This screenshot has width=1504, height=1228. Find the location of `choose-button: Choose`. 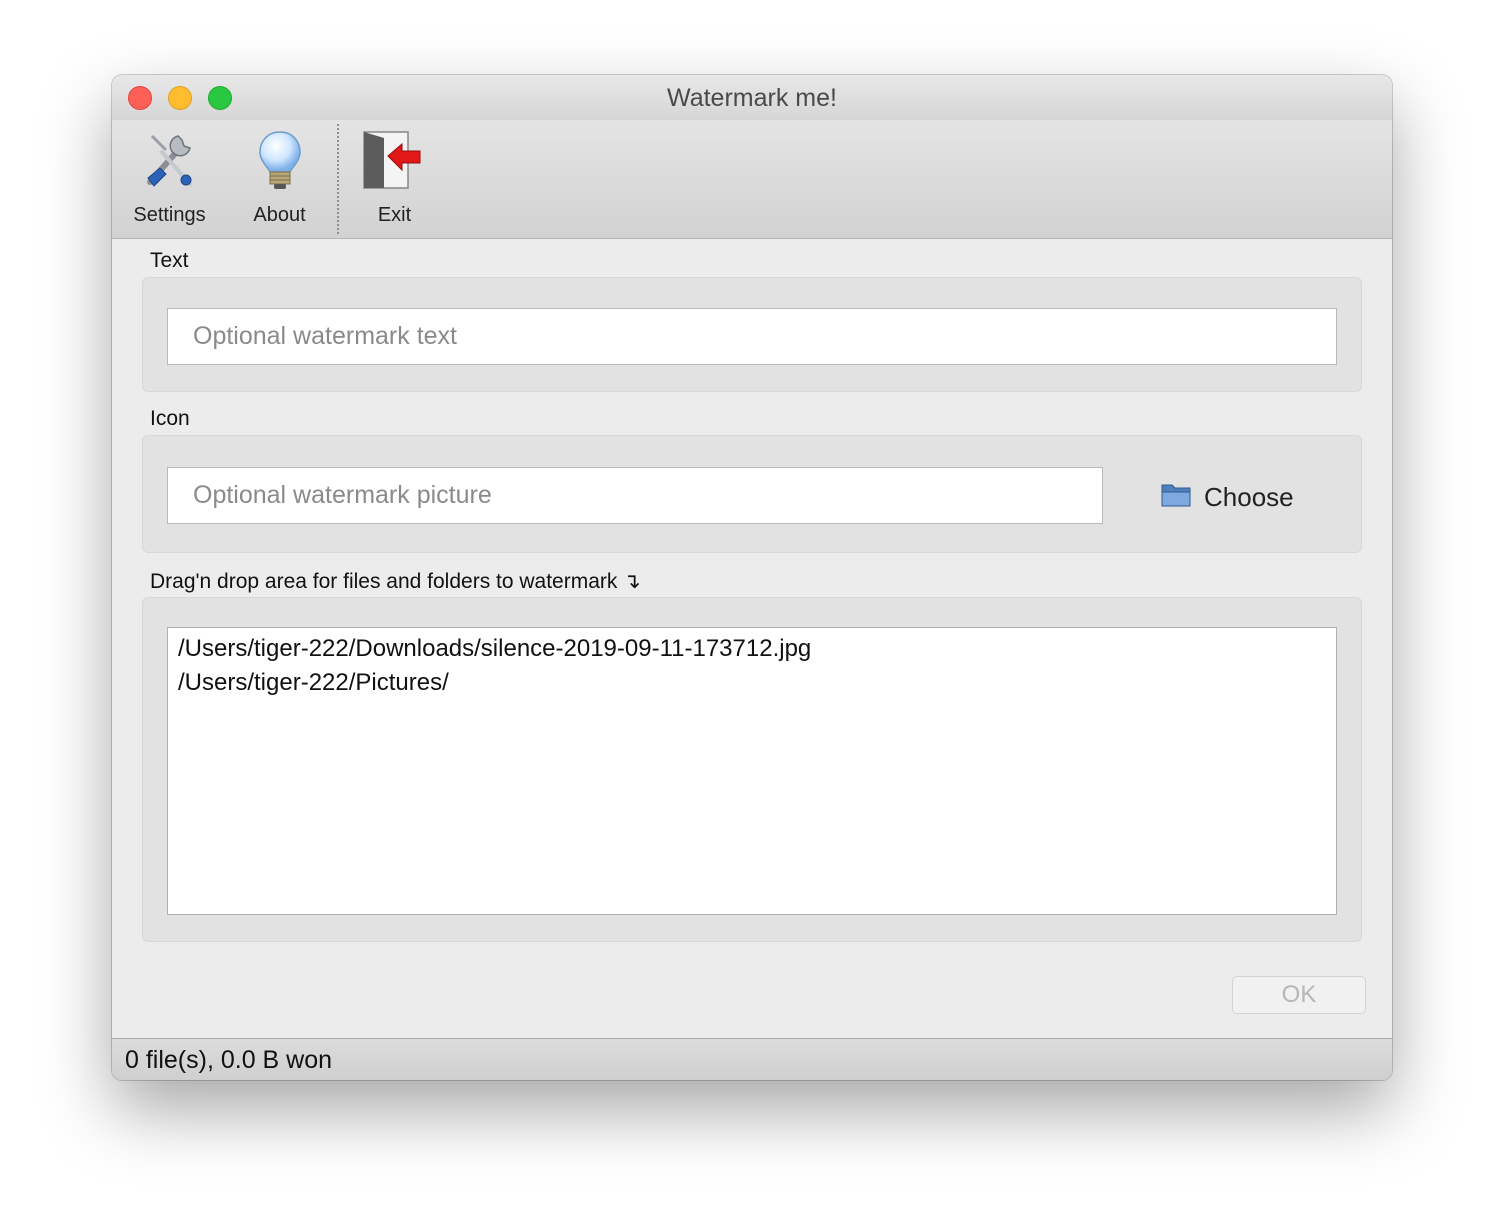

choose-button: Choose is located at coordinates (1235, 498).